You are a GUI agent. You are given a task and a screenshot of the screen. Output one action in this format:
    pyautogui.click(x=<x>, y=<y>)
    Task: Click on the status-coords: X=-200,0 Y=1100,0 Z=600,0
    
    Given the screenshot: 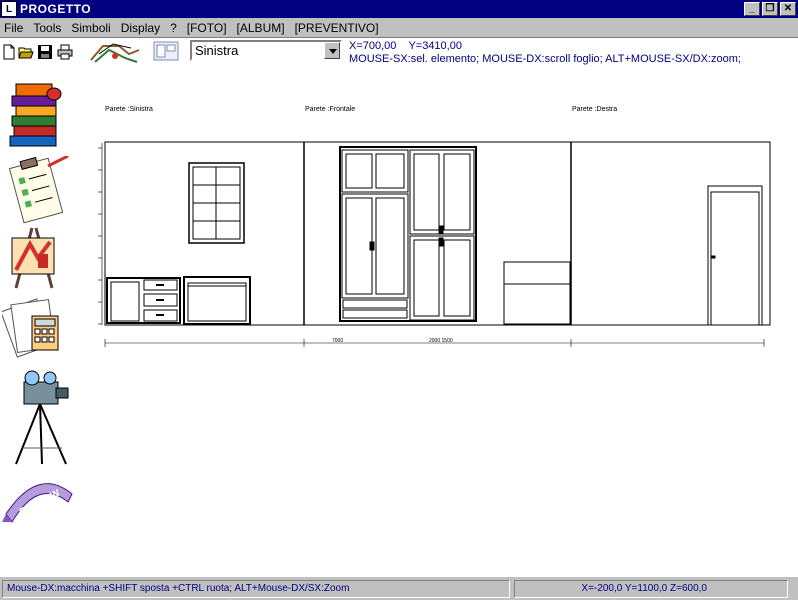 What is the action you would take?
    pyautogui.click(x=651, y=588)
    